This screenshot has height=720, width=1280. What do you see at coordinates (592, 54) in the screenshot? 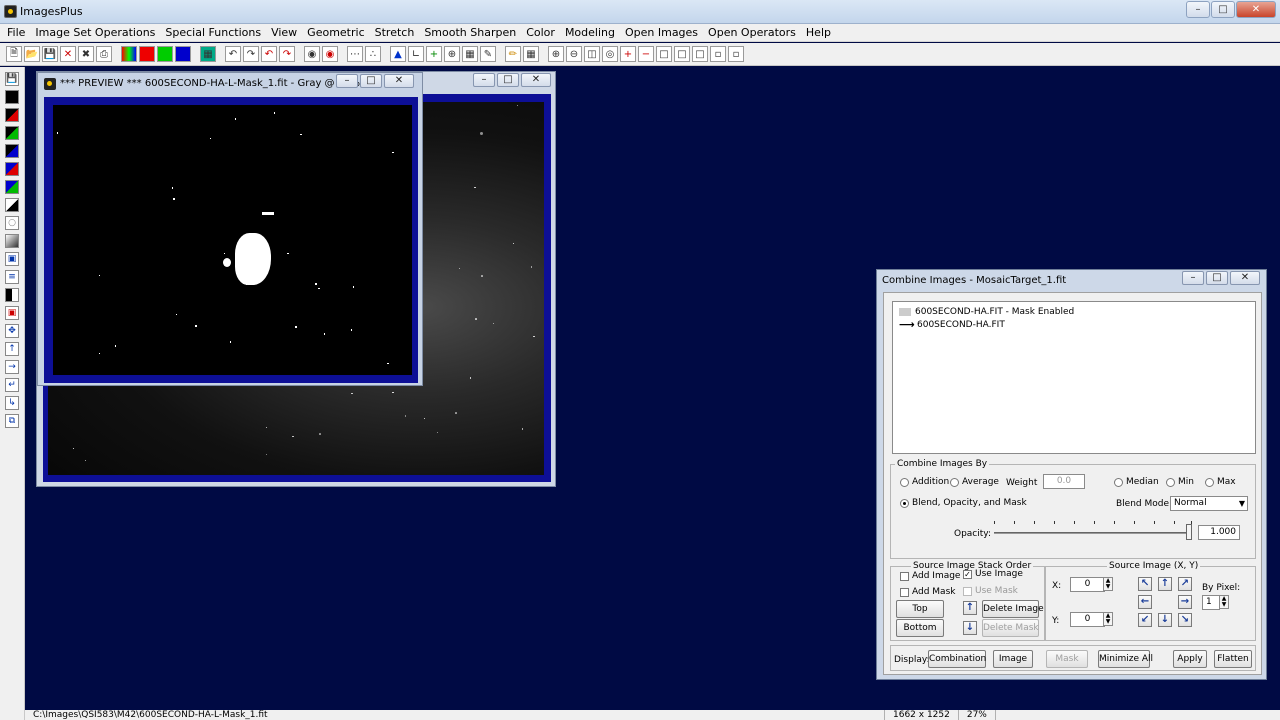
I see `zoom-fit-icon: ◫` at bounding box center [592, 54].